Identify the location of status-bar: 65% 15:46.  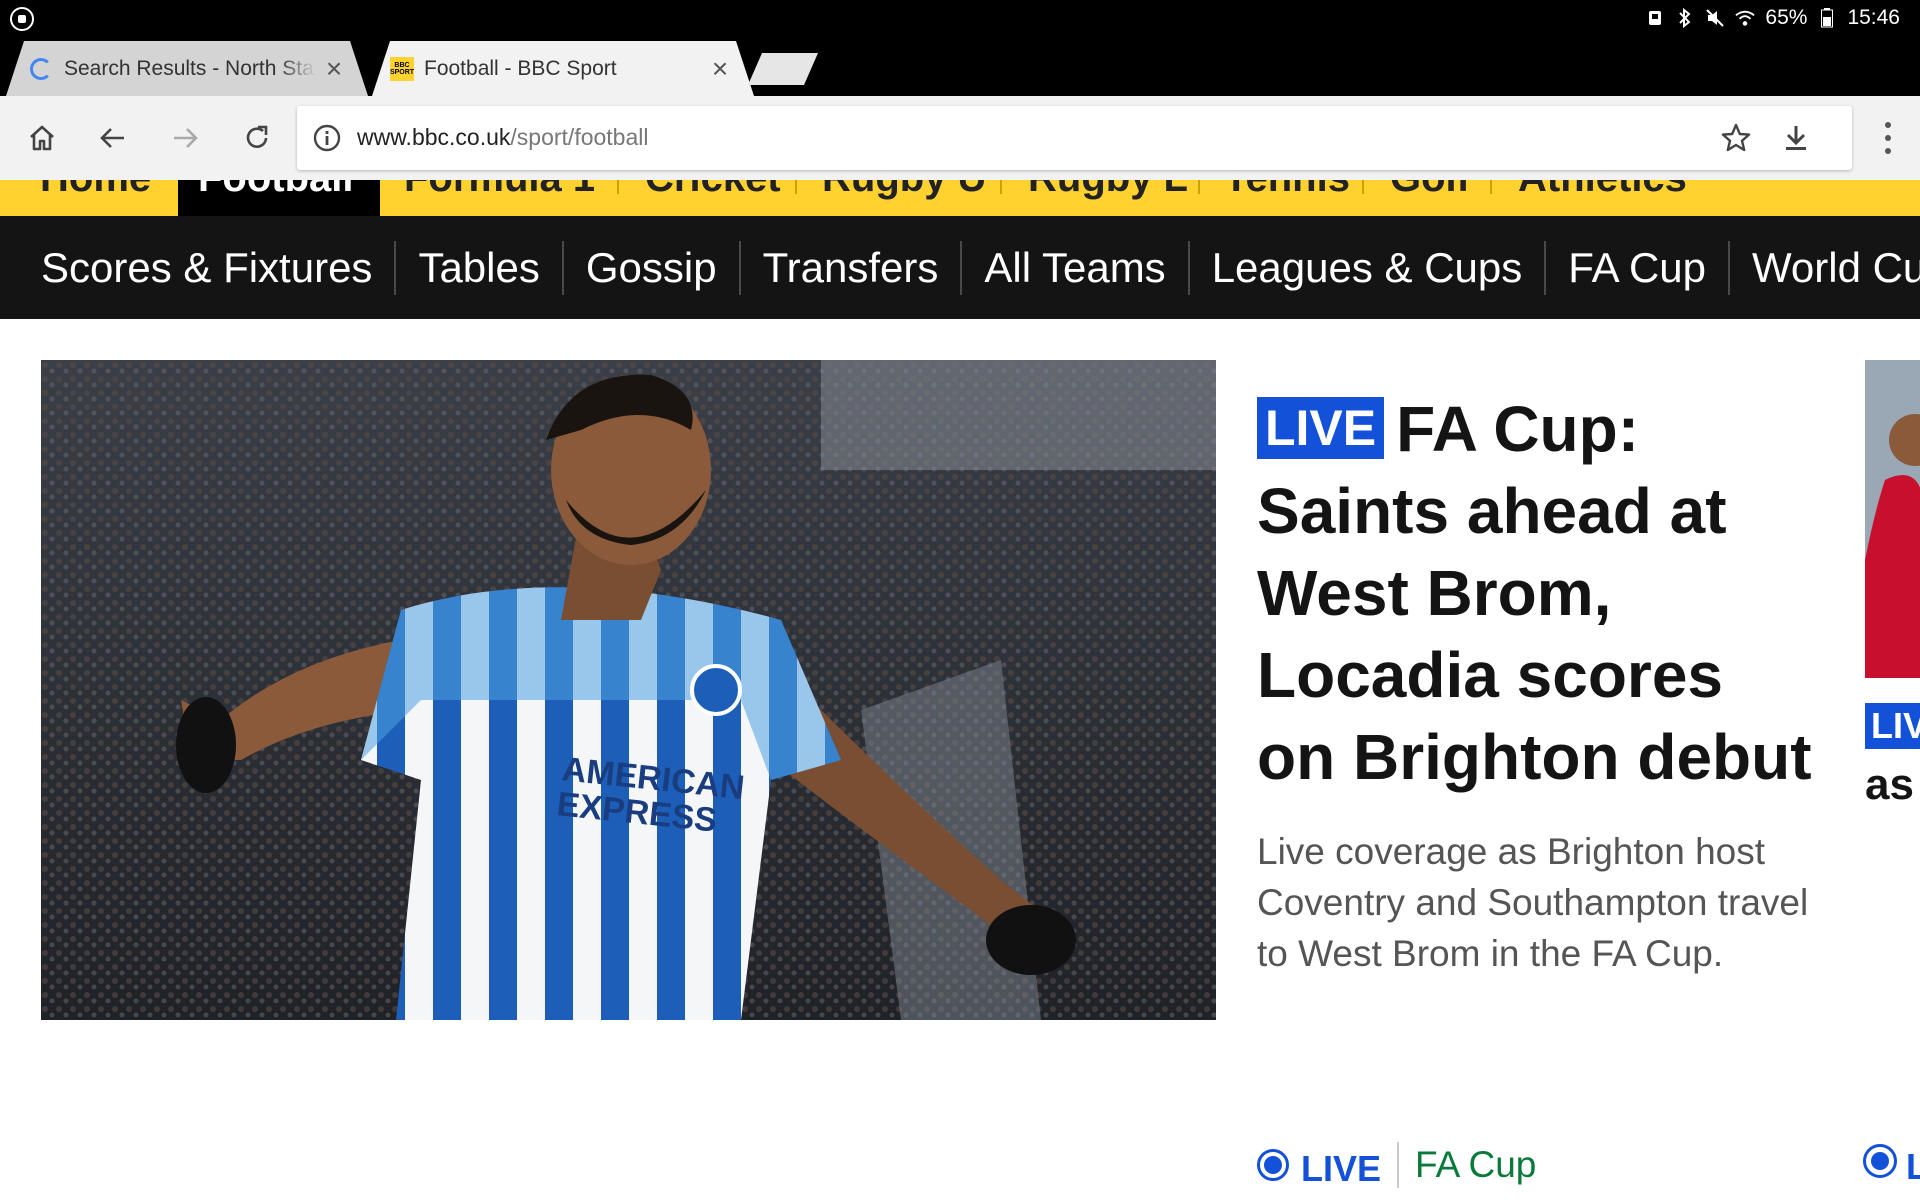
(960, 19).